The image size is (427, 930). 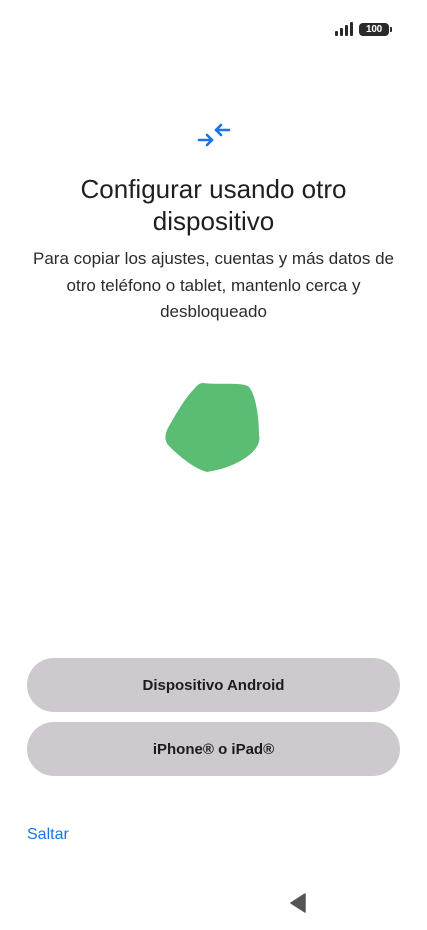 What do you see at coordinates (344, 29) in the screenshot?
I see `signal-strength-icon` at bounding box center [344, 29].